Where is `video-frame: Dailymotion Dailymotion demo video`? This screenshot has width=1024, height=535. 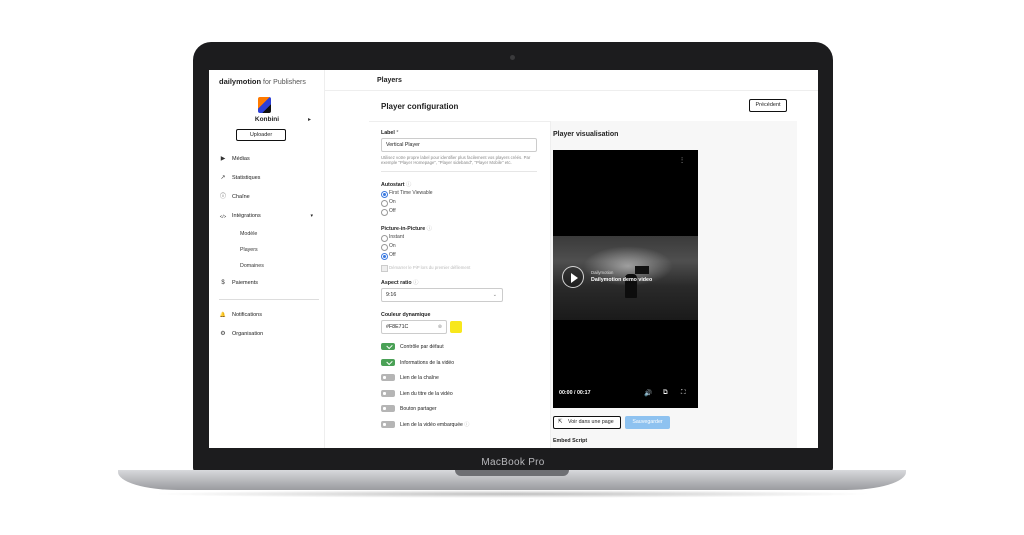 video-frame: Dailymotion Dailymotion demo video is located at coordinates (625, 278).